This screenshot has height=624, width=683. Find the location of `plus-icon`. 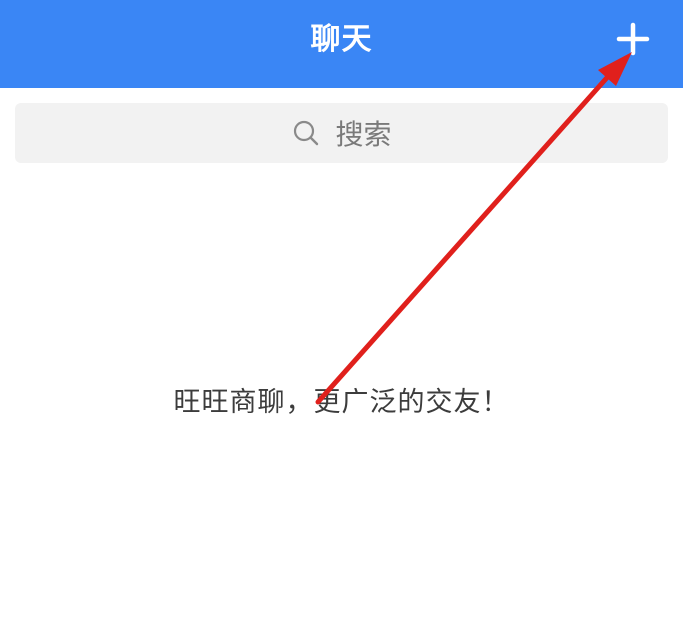

plus-icon is located at coordinates (633, 39).